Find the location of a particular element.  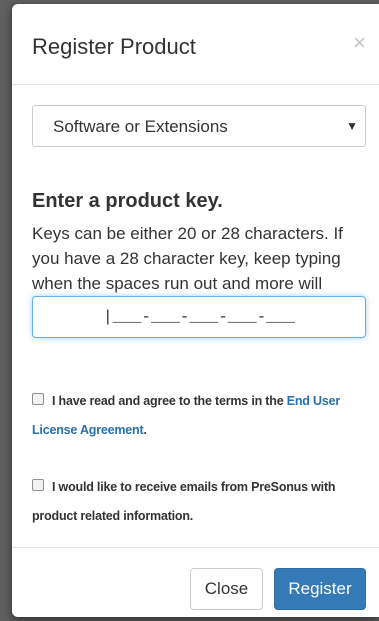

caret-down-icon: ▼ is located at coordinates (352, 126).